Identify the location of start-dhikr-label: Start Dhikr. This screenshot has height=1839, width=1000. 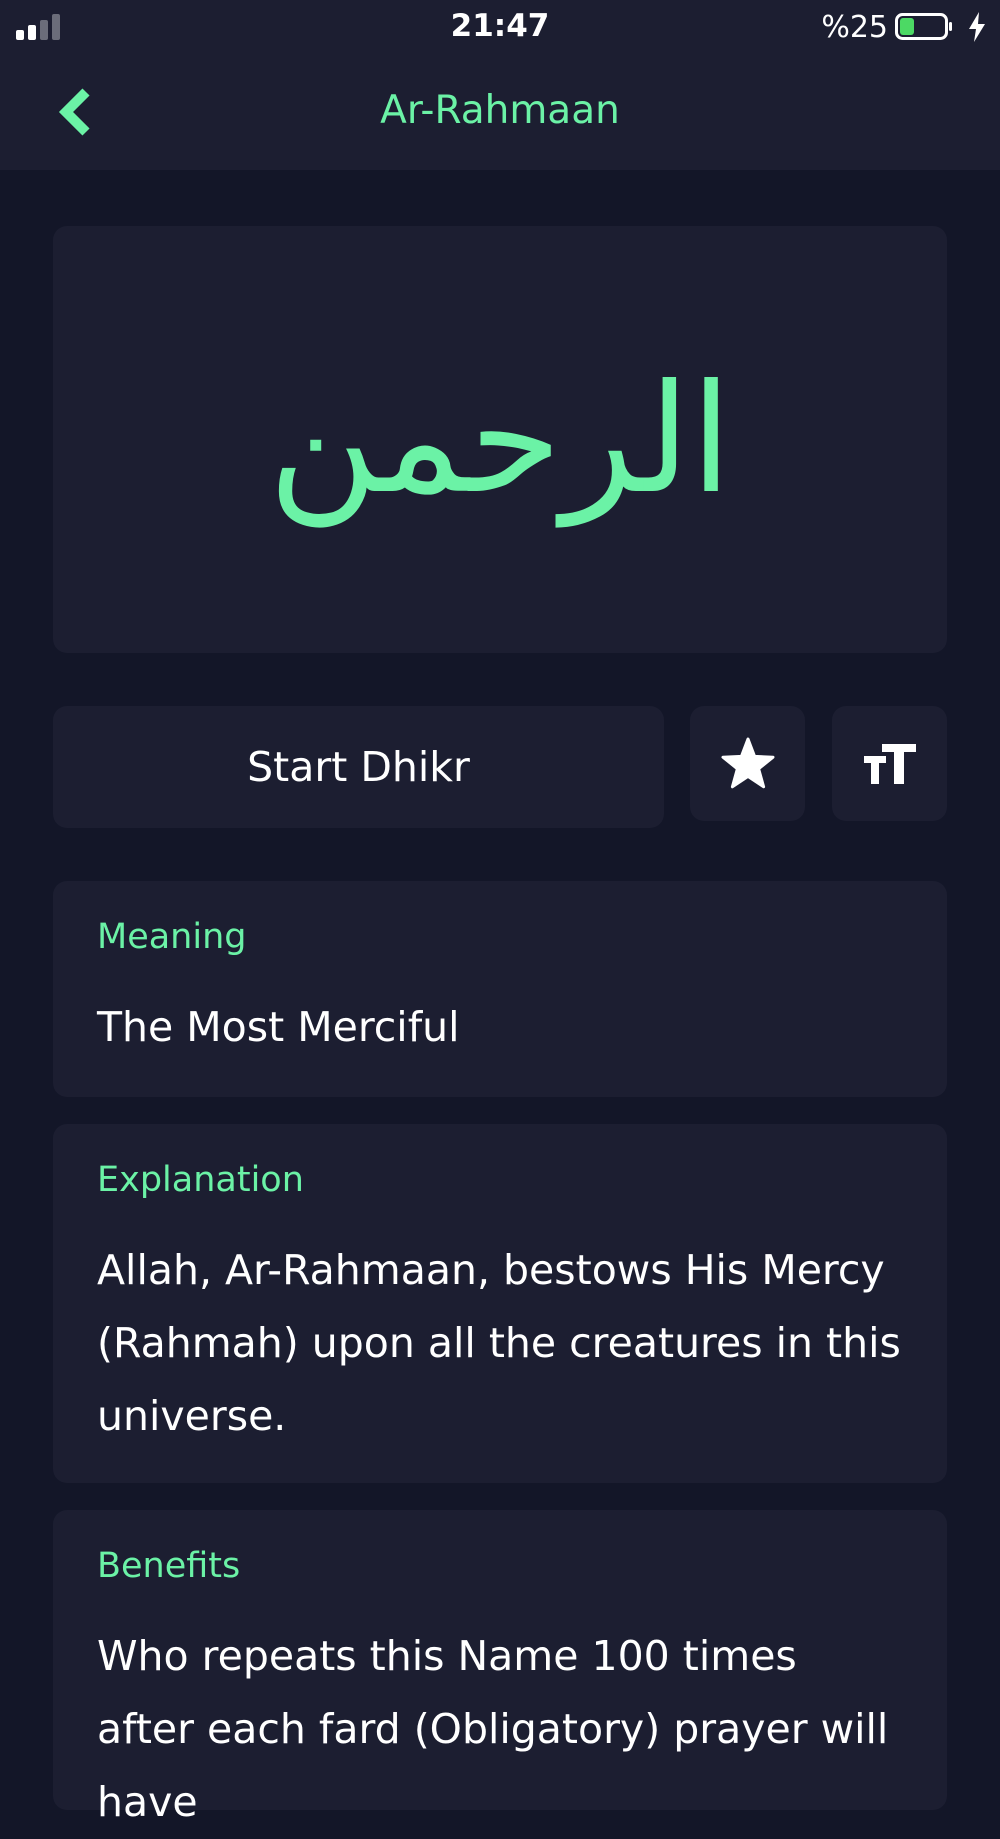
(358, 767).